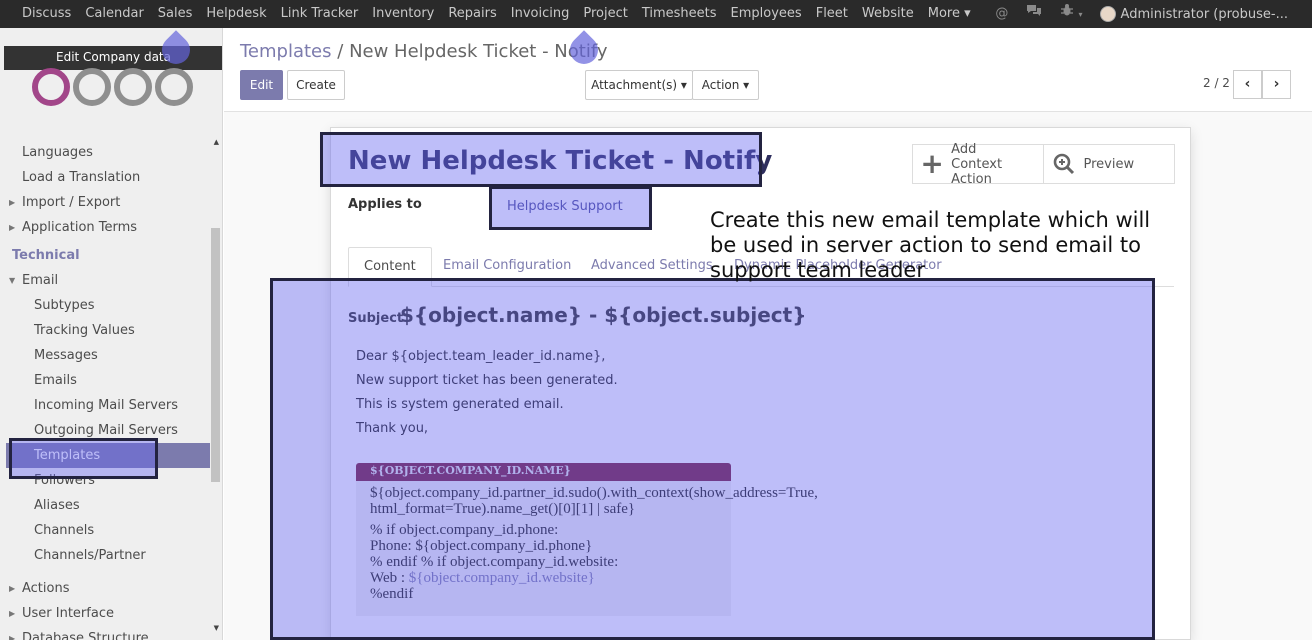 This screenshot has width=1312, height=640. Describe the element at coordinates (932, 163) in the screenshot. I see `plus-icon: +` at that location.